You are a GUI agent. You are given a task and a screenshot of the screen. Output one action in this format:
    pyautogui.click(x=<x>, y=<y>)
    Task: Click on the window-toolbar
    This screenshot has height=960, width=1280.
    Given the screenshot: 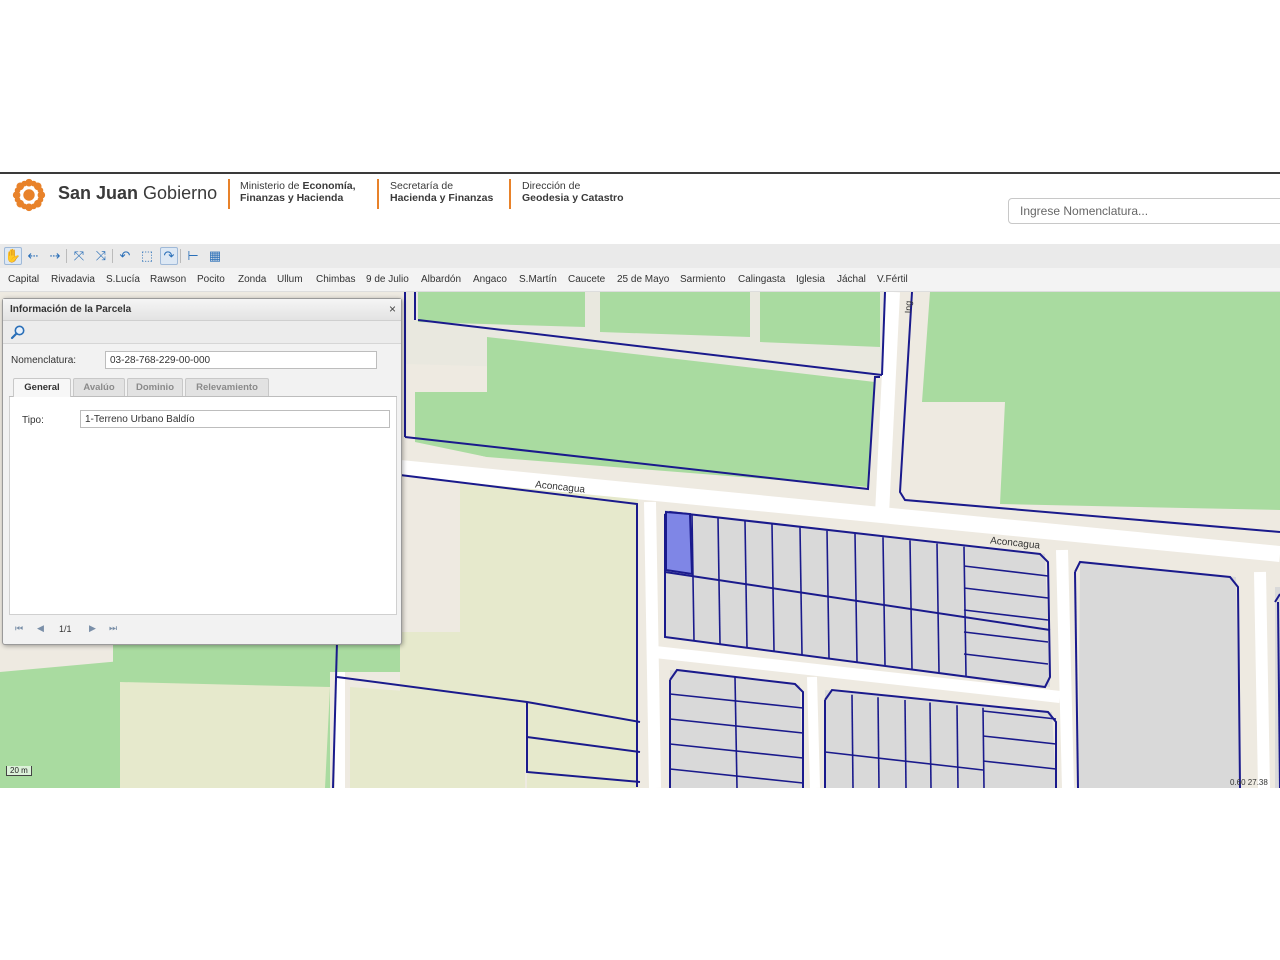 What is the action you would take?
    pyautogui.click(x=202, y=332)
    